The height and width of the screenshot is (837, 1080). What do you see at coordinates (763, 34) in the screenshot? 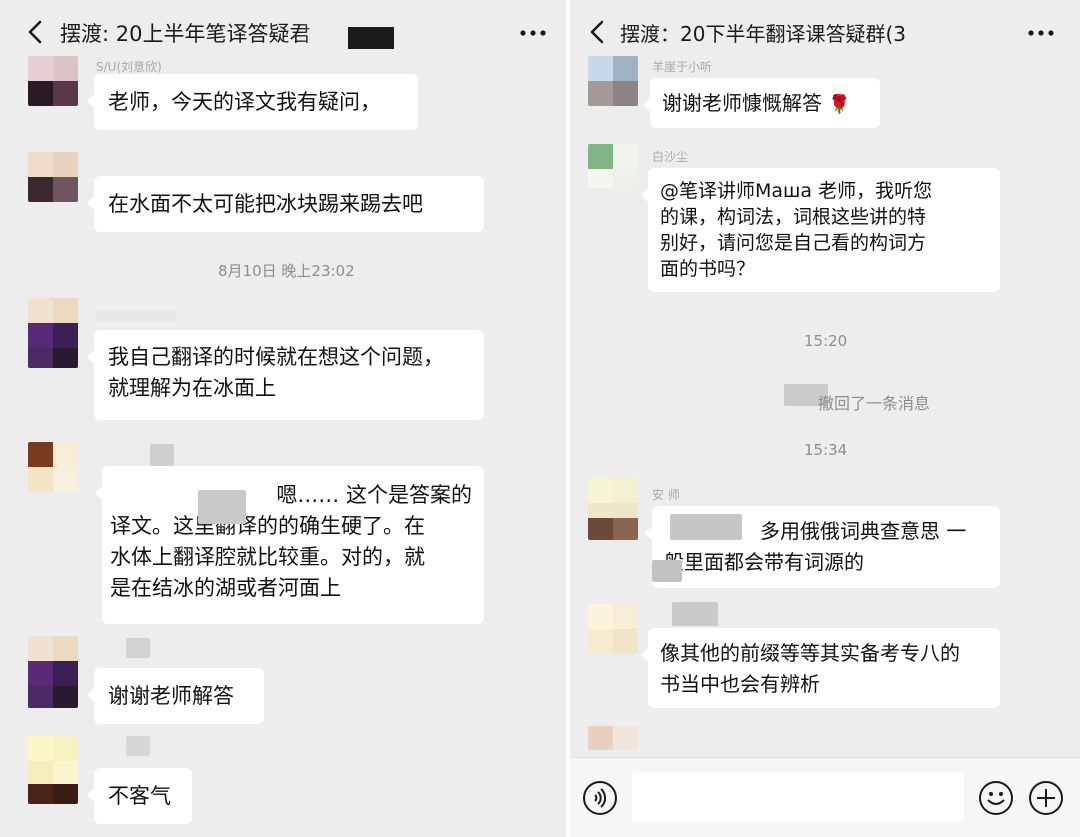
I see `chat-title: 摆渡：20下半年翻译课答疑群(3` at bounding box center [763, 34].